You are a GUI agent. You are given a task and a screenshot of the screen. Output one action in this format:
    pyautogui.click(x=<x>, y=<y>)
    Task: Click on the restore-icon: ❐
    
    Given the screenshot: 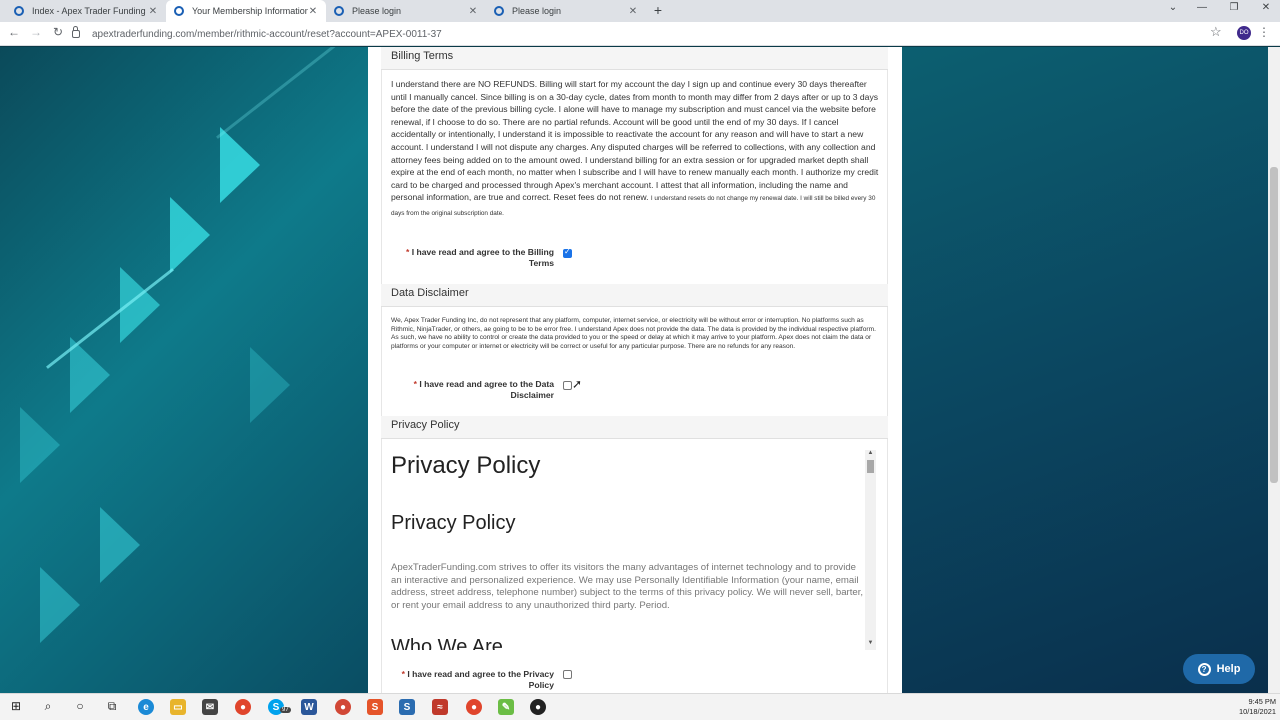 What is the action you would take?
    pyautogui.click(x=1234, y=7)
    